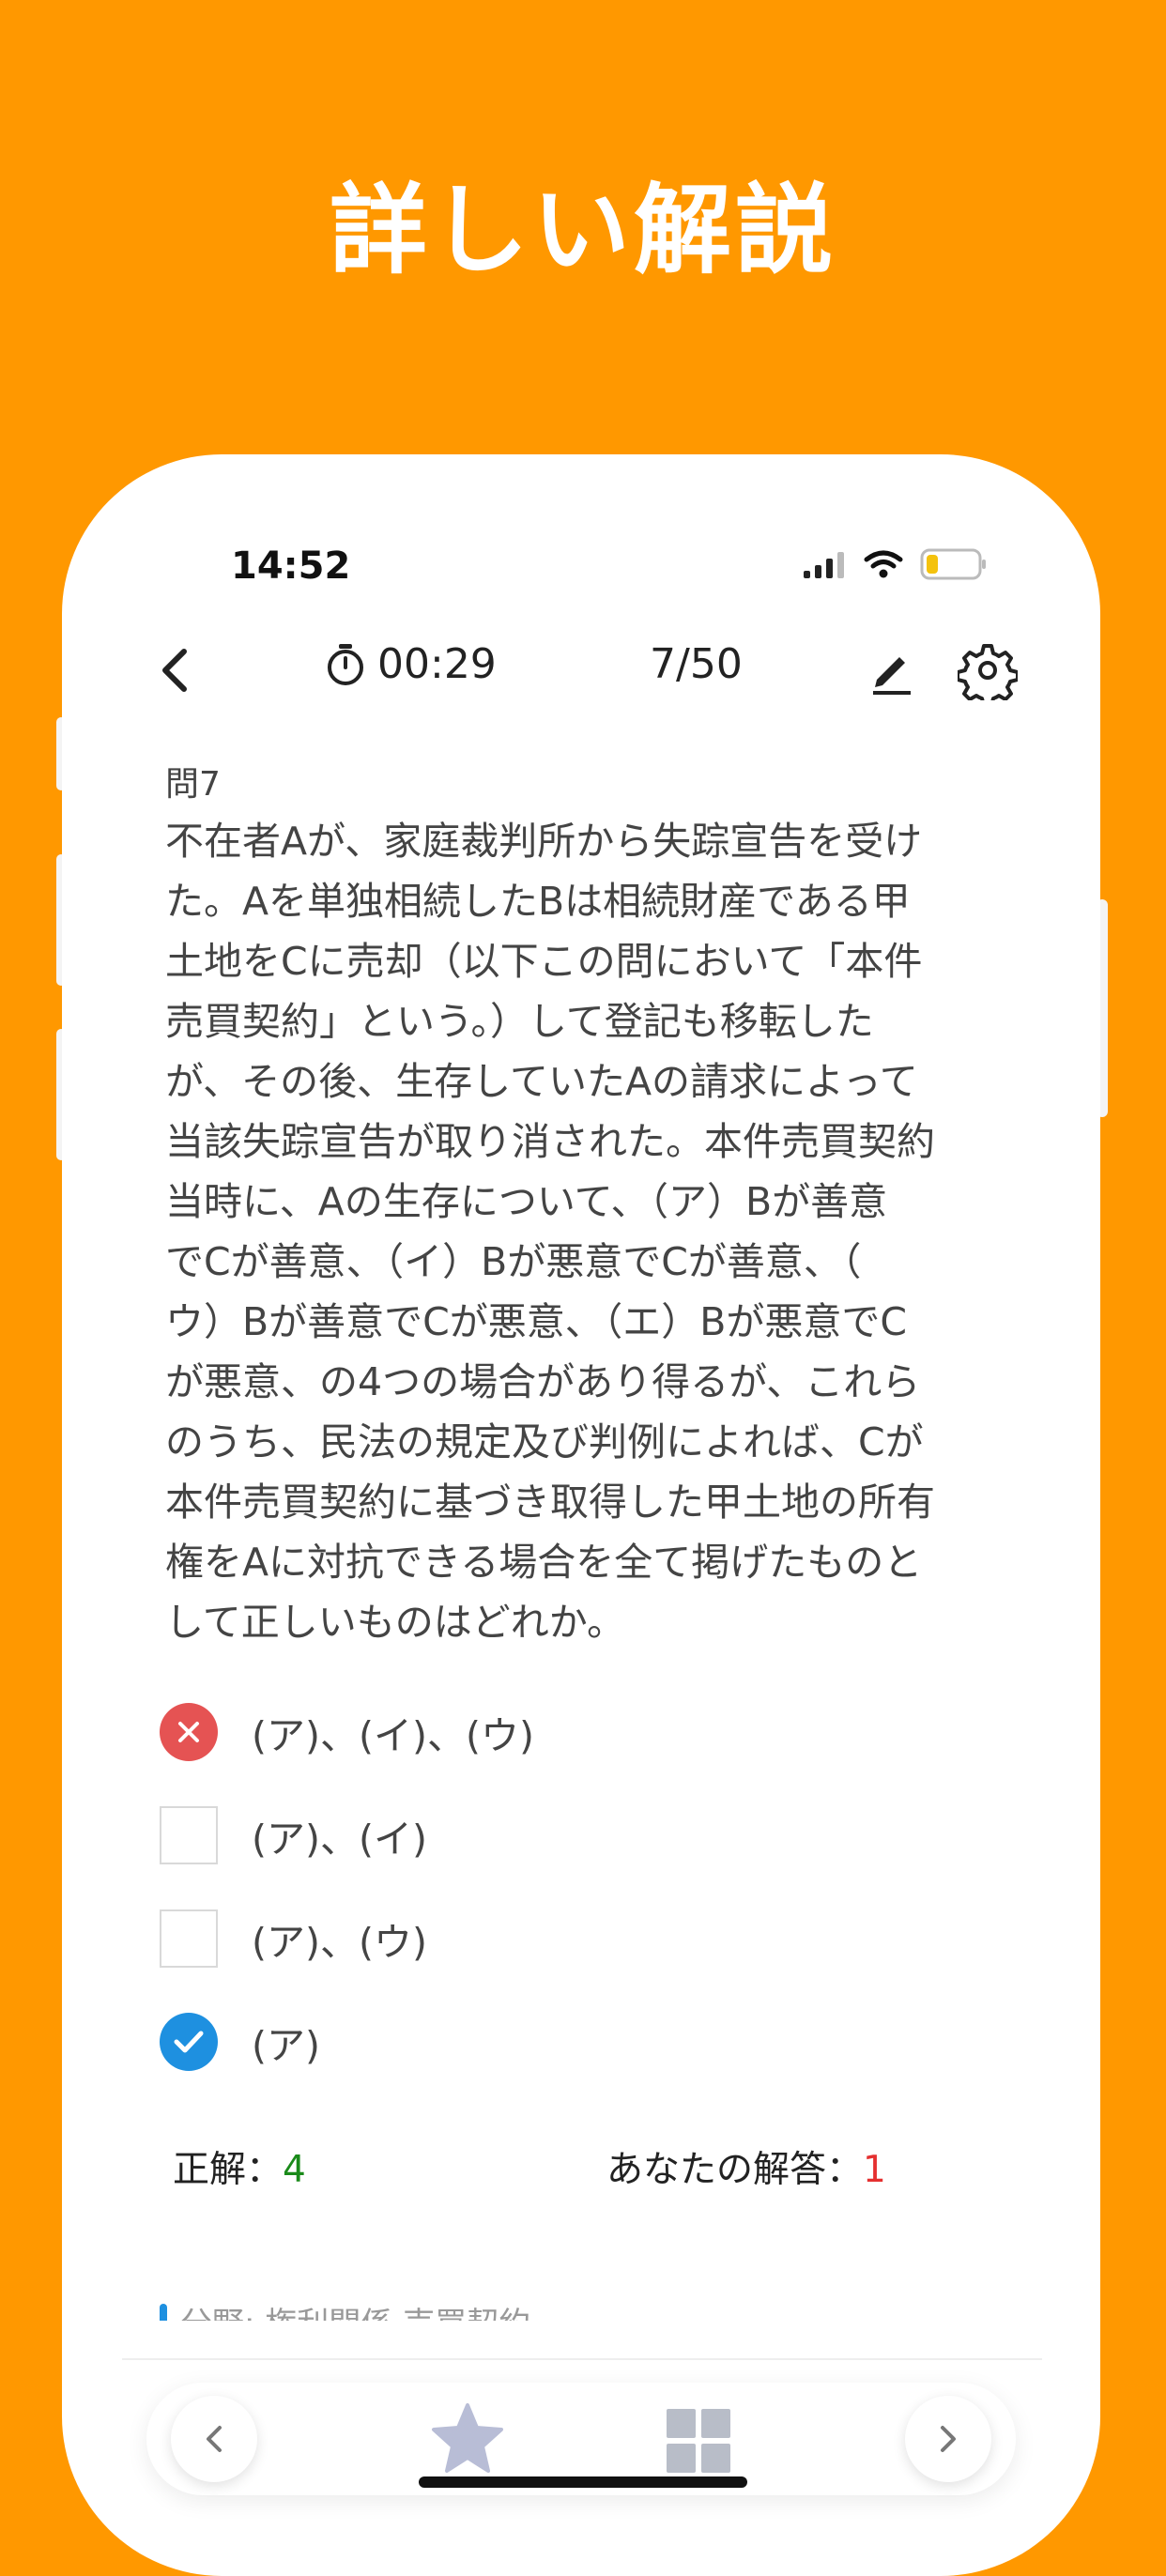 Image resolution: width=1166 pixels, height=2576 pixels. Describe the element at coordinates (437, 664) in the screenshot. I see `timer-value: 00:29` at that location.